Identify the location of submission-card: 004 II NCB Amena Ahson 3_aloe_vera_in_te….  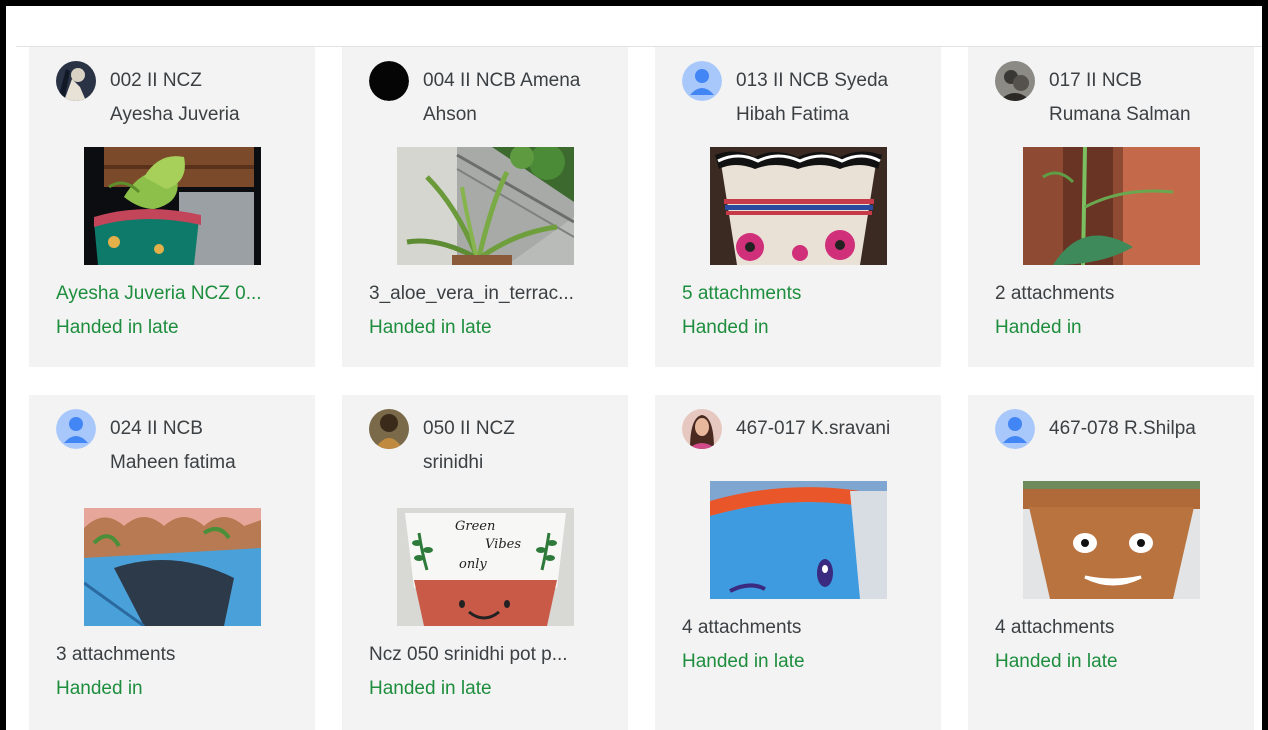
(485, 207).